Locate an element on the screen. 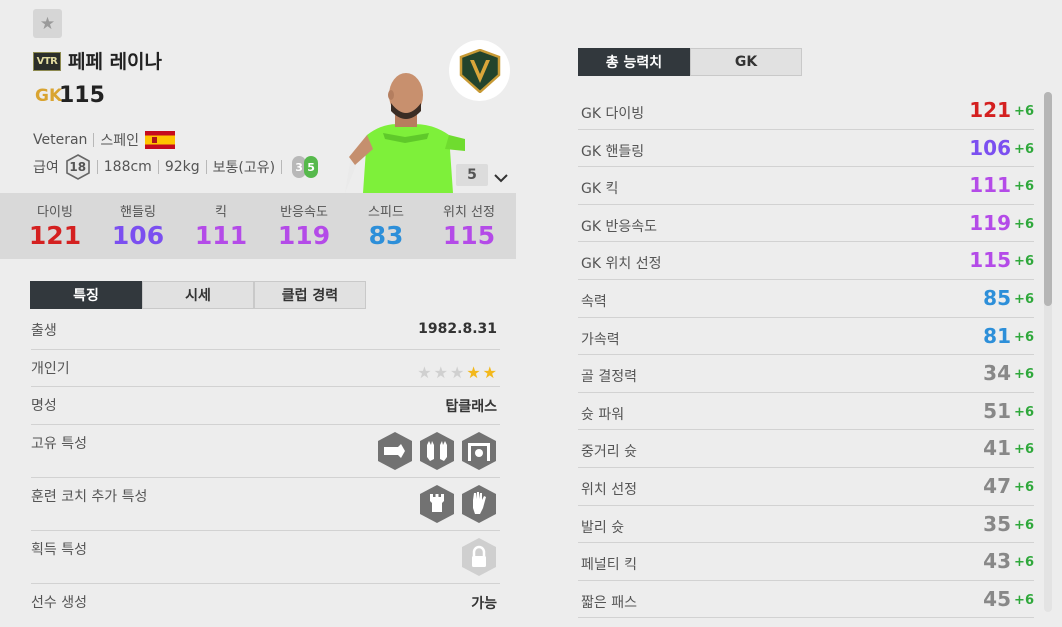 This screenshot has height=627, width=1062. grade-selector: 5 is located at coordinates (472, 175).